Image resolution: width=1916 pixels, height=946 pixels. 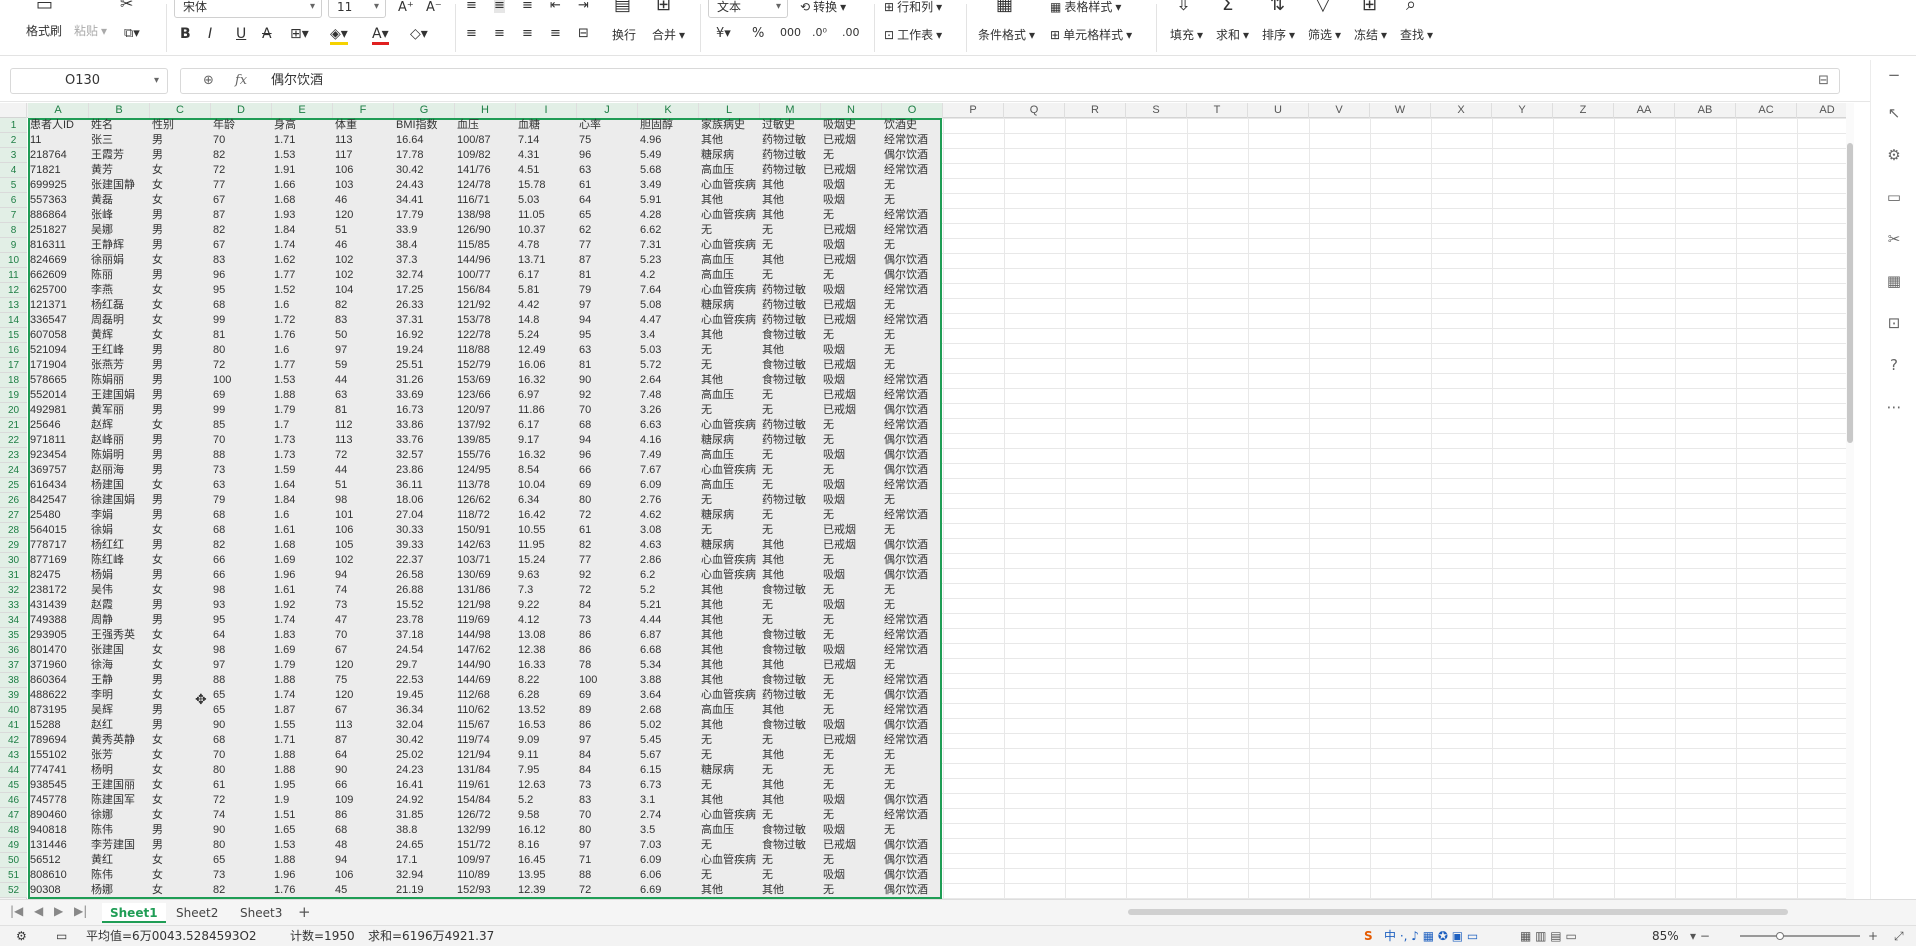 I want to click on cell: 33.69, so click(x=424, y=395).